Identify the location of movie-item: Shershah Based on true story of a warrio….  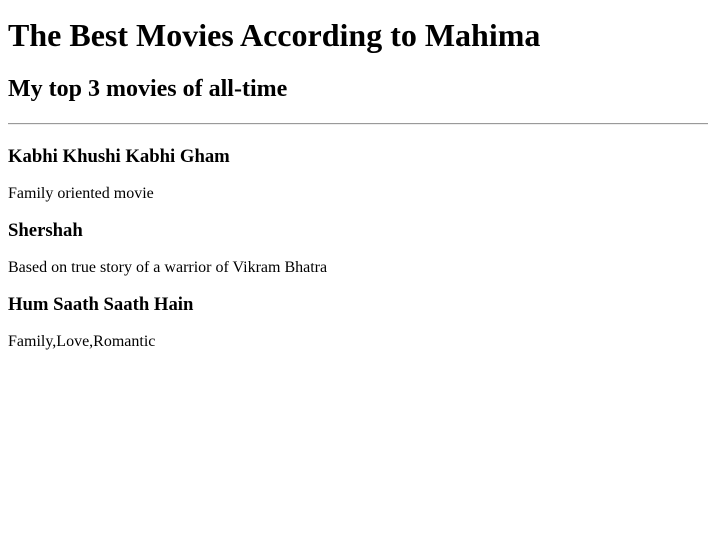
(354, 248).